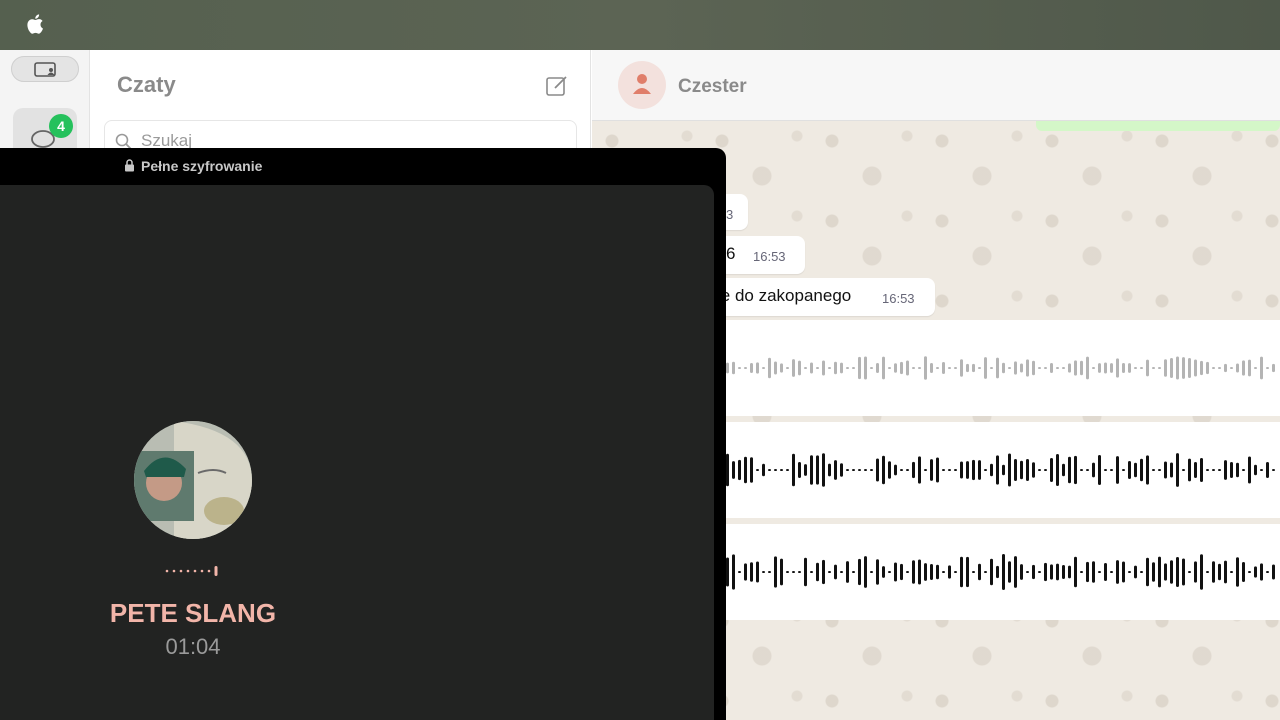 Image resolution: width=1280 pixels, height=720 pixels. Describe the element at coordinates (642, 85) in the screenshot. I see `contact-avatar` at that location.